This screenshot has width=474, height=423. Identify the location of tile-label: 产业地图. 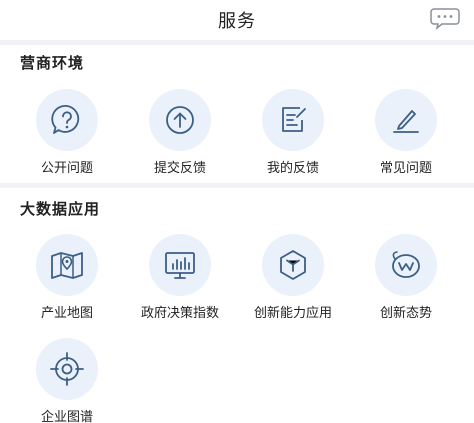
(66, 313).